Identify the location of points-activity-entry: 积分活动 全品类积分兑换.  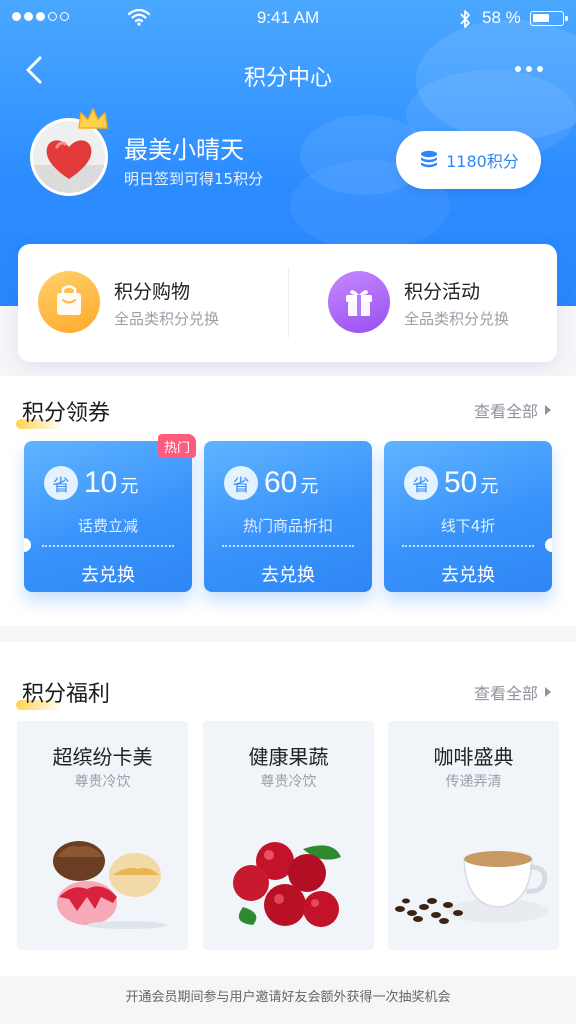
(438, 303).